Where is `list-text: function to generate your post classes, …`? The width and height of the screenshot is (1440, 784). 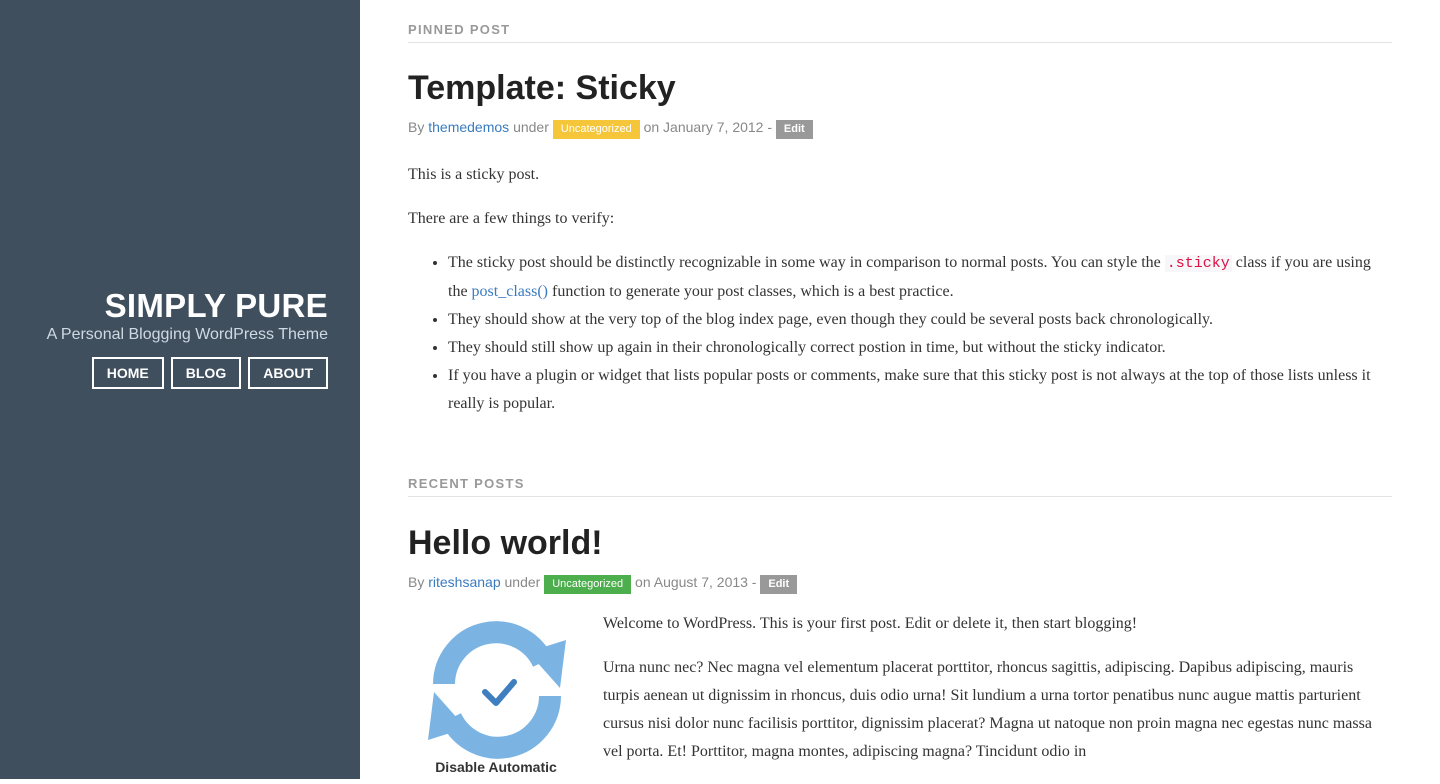 list-text: function to generate your post classes, … is located at coordinates (750, 291).